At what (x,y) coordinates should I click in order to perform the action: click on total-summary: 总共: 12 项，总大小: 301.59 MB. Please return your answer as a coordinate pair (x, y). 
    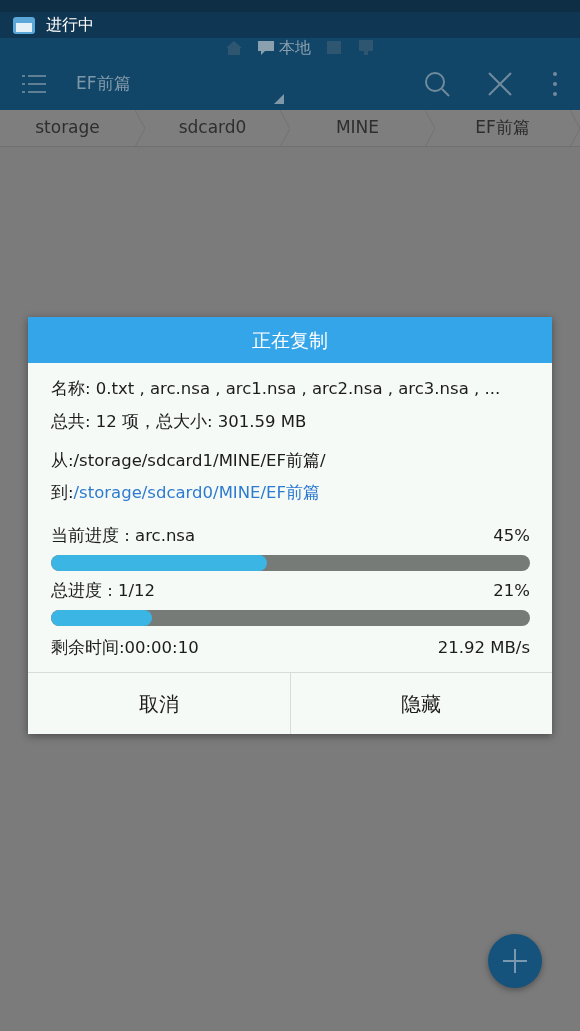
    Looking at the image, I should click on (179, 421).